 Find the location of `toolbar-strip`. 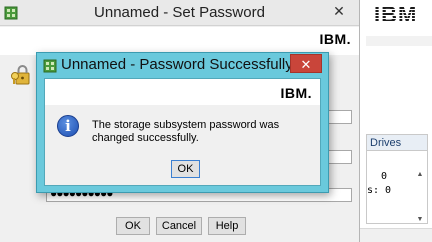

toolbar-strip is located at coordinates (399, 41).